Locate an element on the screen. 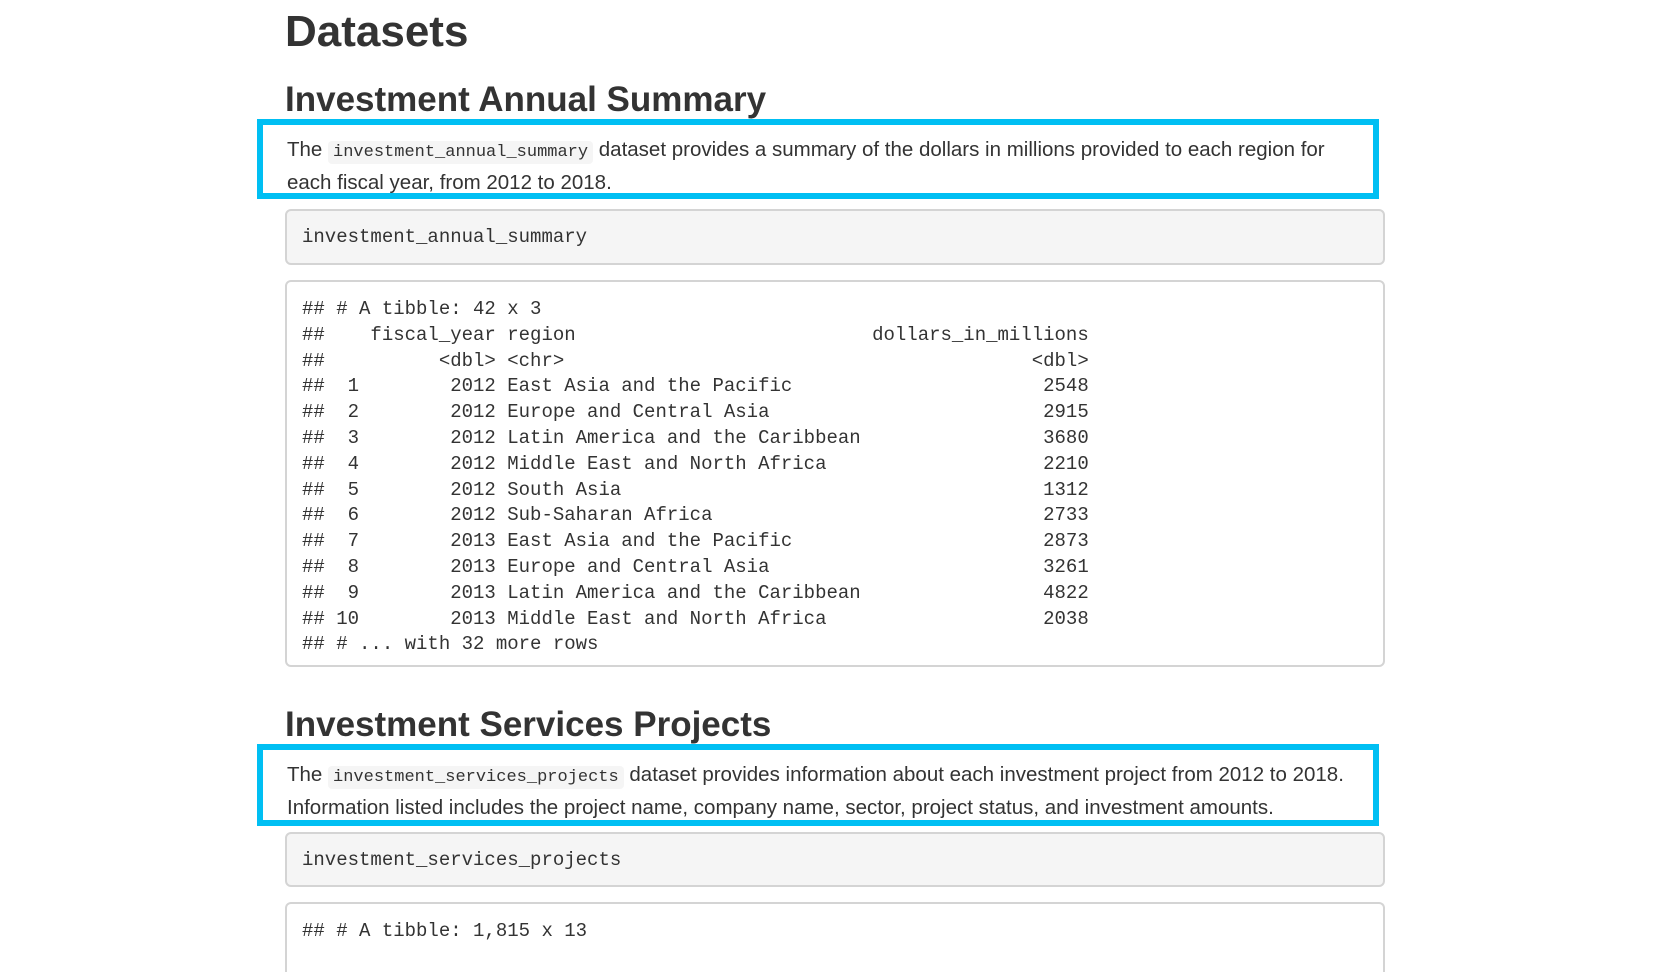 This screenshot has height=972, width=1660. section-title-investment-annual-summary: Investment Annual Summary is located at coordinates (526, 99).